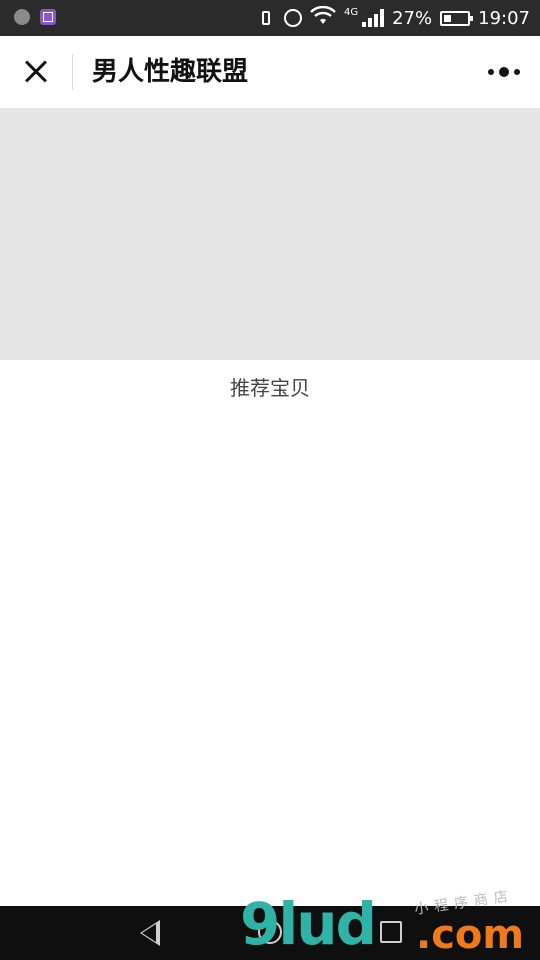 Image resolution: width=540 pixels, height=960 pixels. I want to click on network-type: 4G, so click(351, 12).